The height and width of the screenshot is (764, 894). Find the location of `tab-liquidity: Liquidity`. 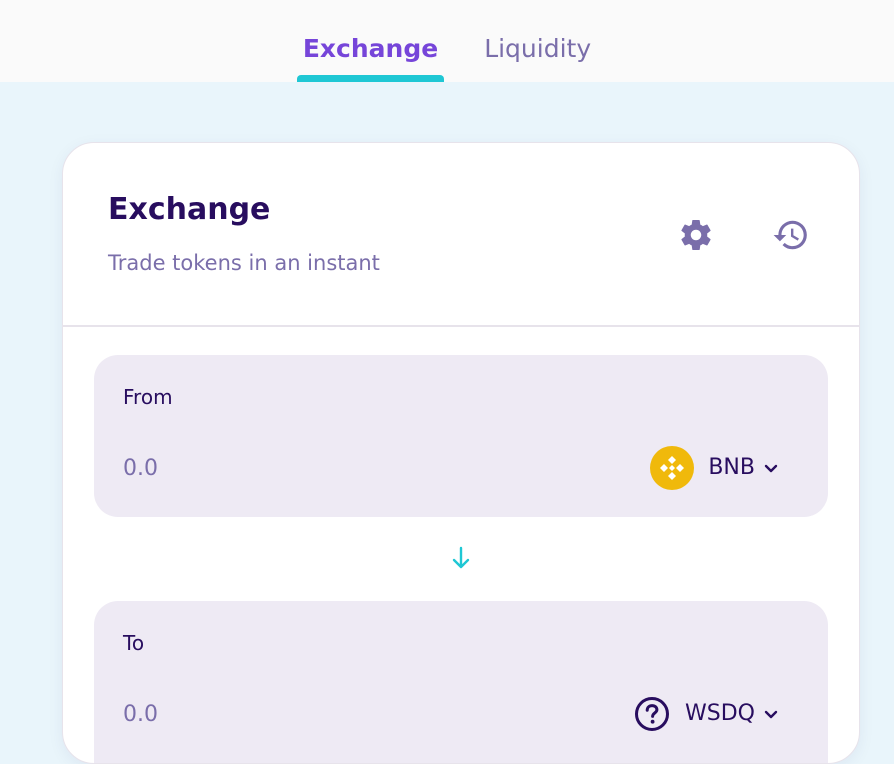

tab-liquidity: Liquidity is located at coordinates (537, 41).